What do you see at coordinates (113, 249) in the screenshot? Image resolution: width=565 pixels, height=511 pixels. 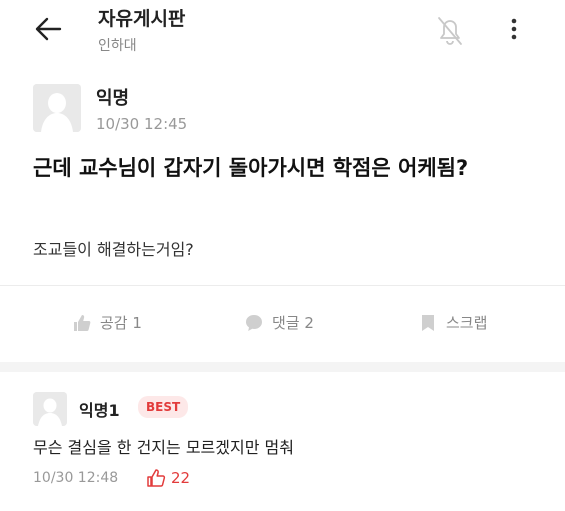 I see `post-body: 조교들이 해결하는거임?` at bounding box center [113, 249].